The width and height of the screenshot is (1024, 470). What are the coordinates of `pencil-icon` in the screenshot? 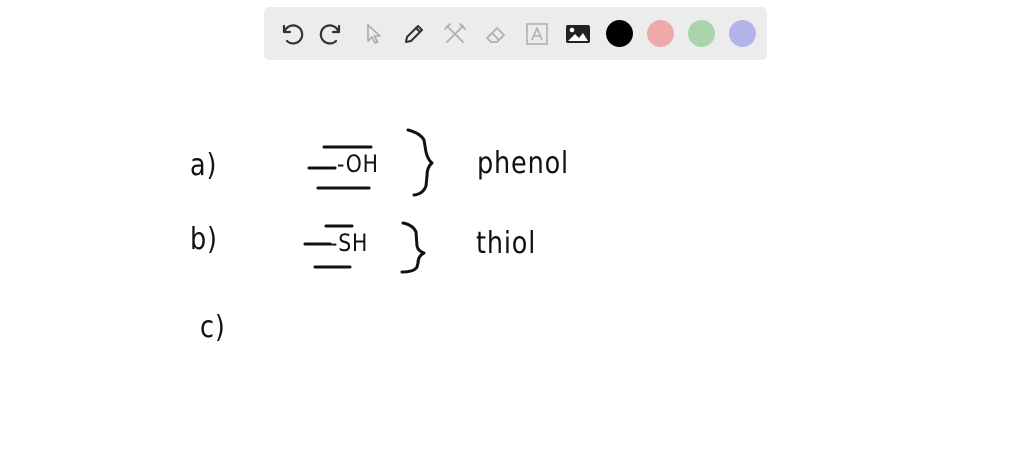 It's located at (414, 33).